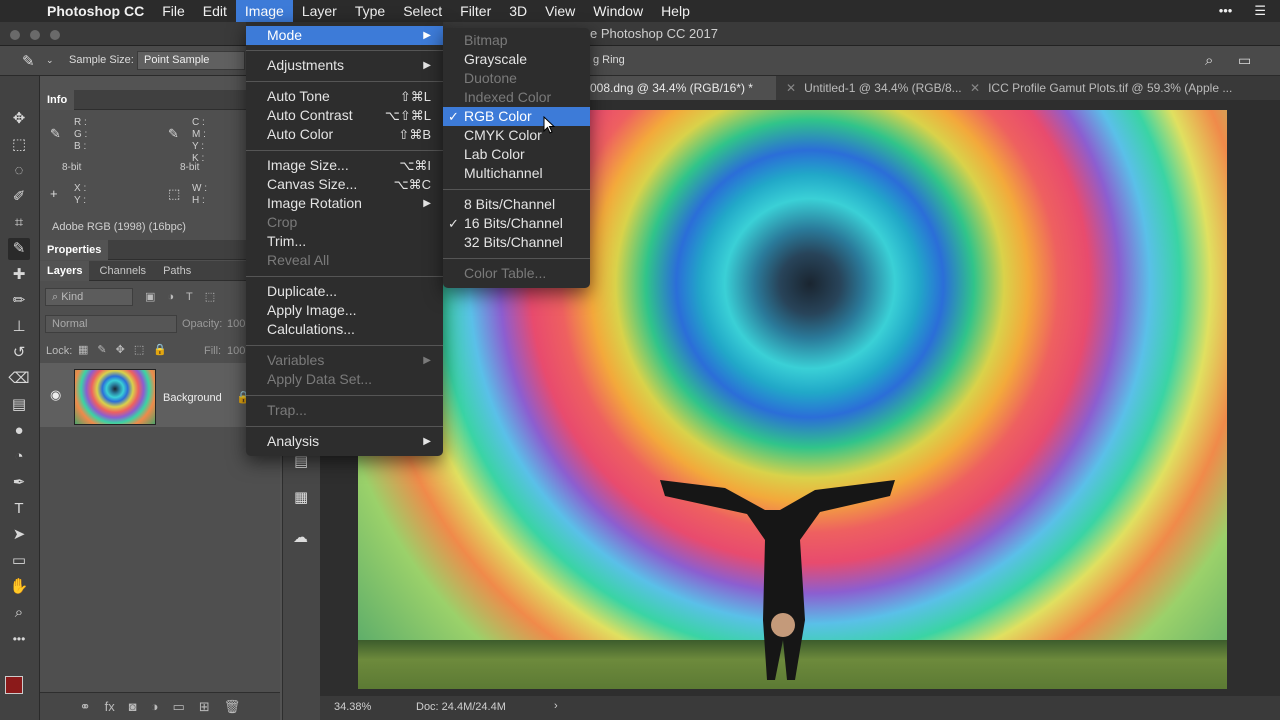 The width and height of the screenshot is (1280, 720). Describe the element at coordinates (179, 707) in the screenshot. I see `new-group-icon: ▭` at that location.